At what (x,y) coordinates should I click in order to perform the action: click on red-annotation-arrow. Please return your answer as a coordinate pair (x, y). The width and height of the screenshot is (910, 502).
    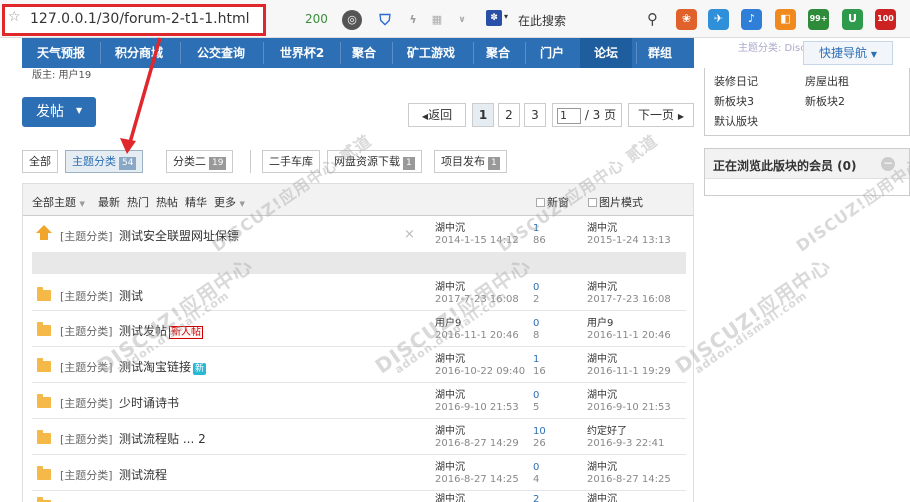
    Looking at the image, I should click on (141, 95).